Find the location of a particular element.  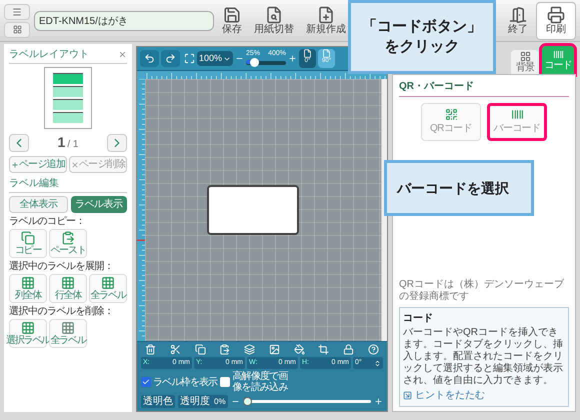

printer-icon is located at coordinates (556, 15).